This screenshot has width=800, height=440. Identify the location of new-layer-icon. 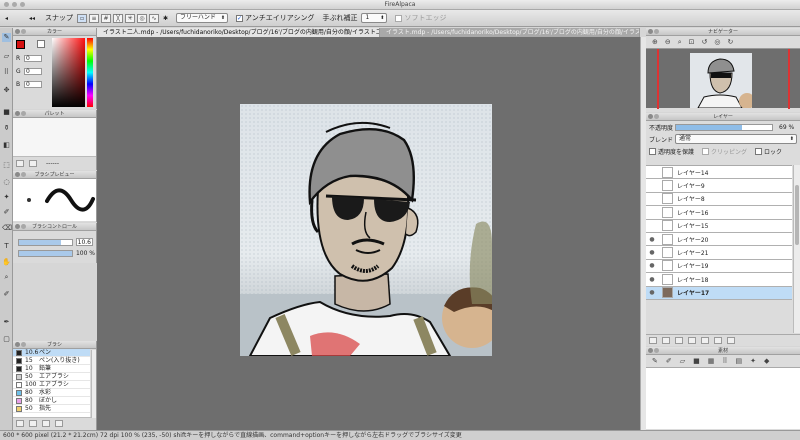
(653, 340).